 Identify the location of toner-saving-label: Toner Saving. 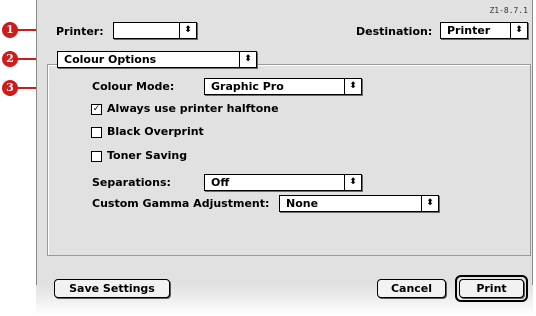
(147, 155).